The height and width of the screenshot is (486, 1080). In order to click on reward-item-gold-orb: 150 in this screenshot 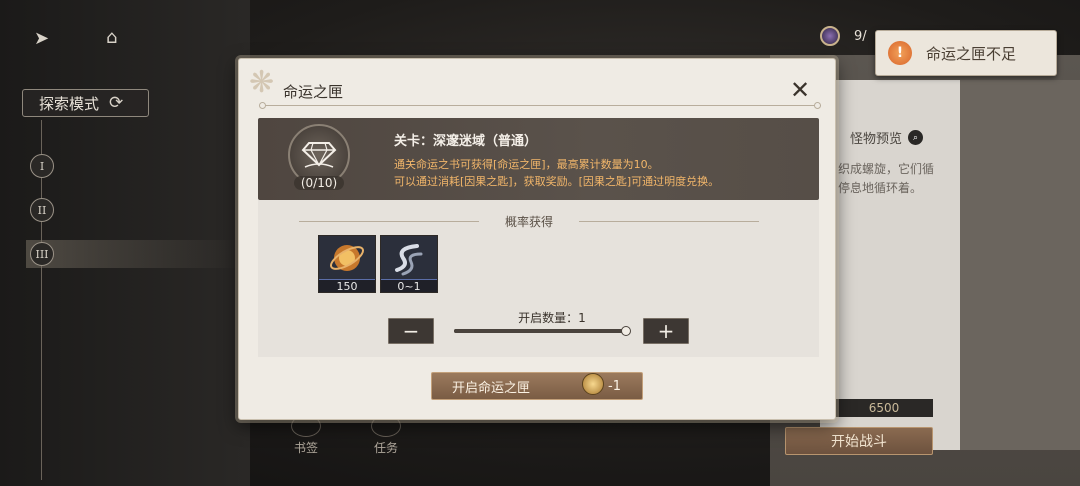, I will do `click(347, 264)`.